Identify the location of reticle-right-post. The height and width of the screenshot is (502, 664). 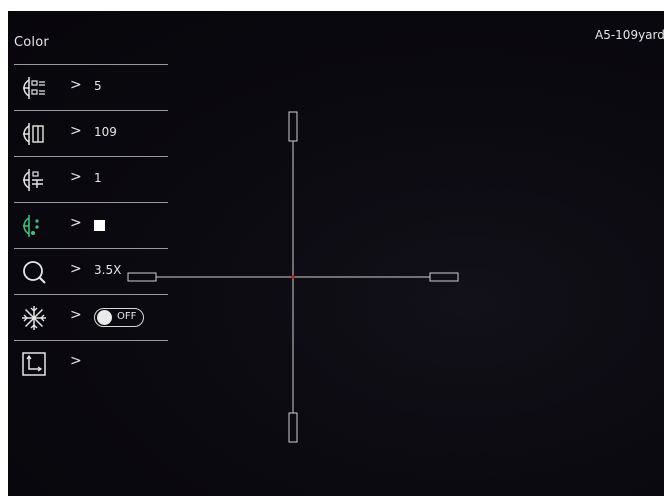
(444, 277).